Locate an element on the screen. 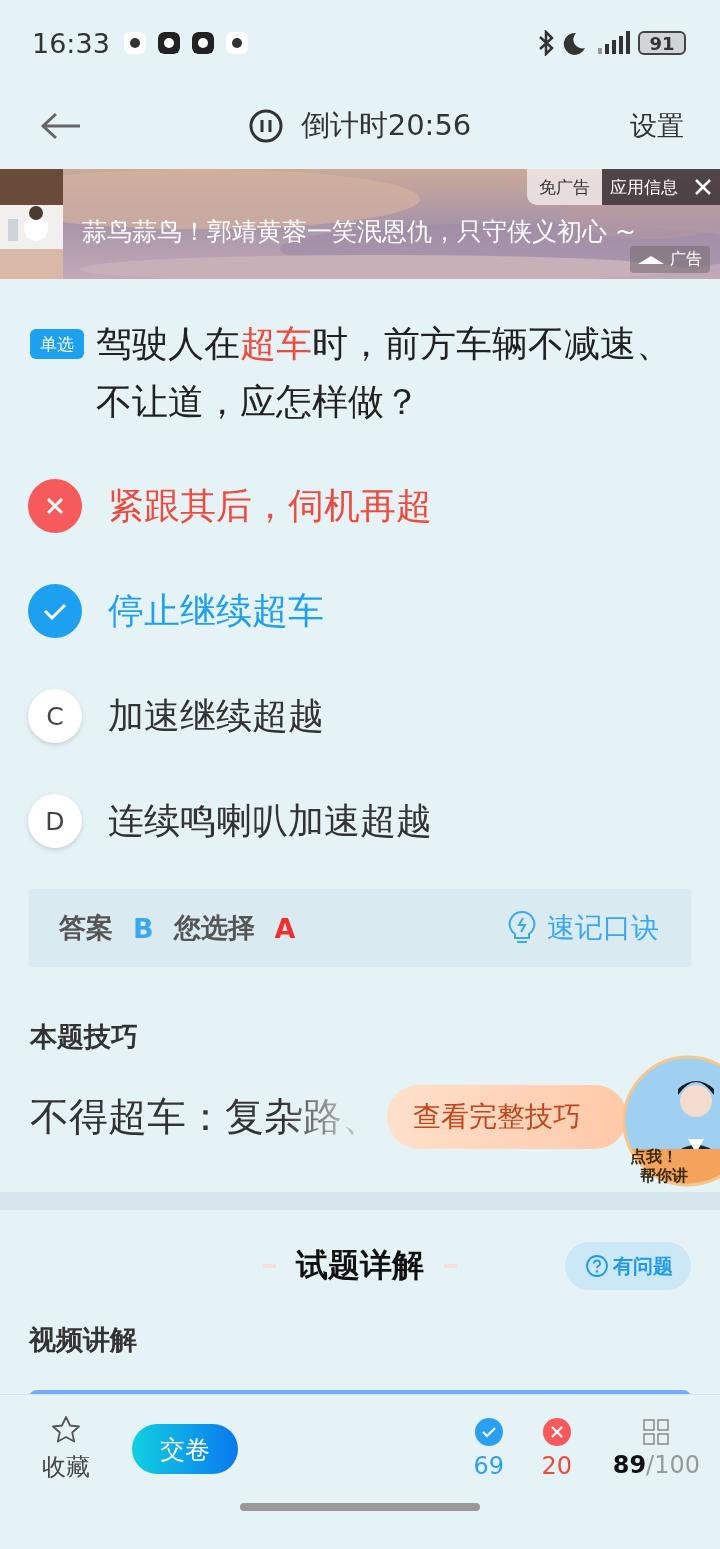  pause-icon is located at coordinates (265, 126).